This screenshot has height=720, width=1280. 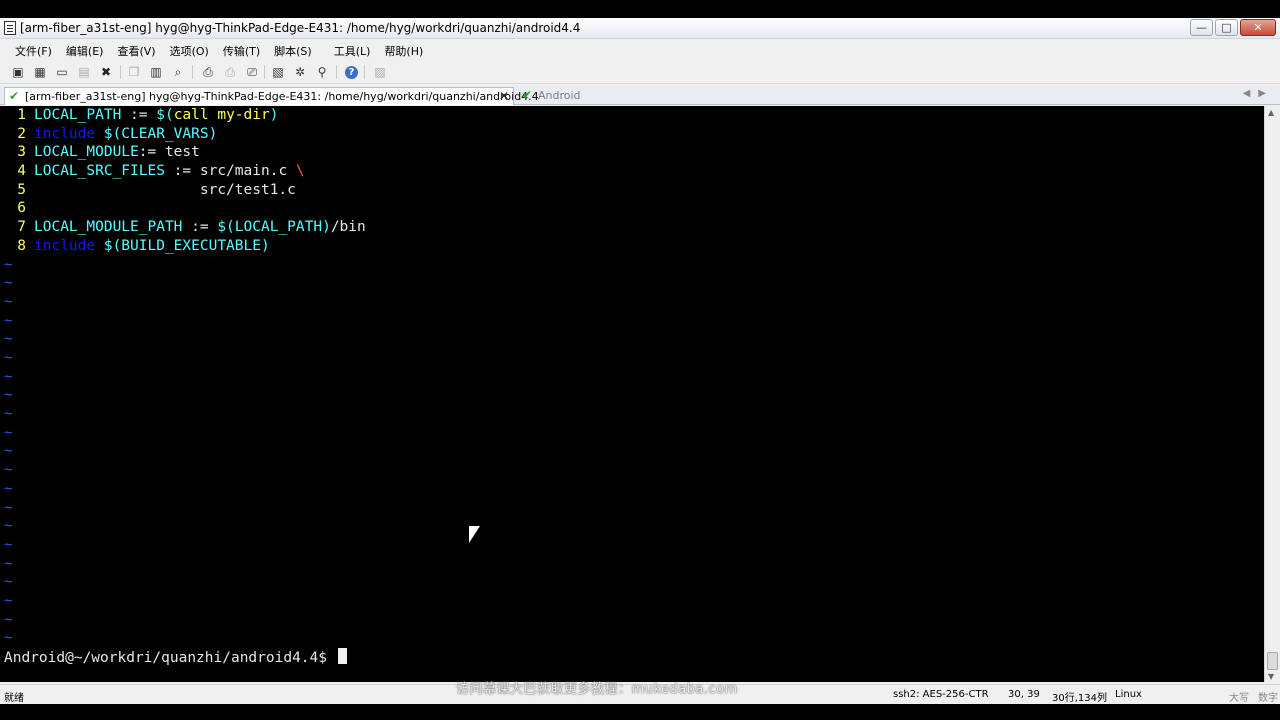 What do you see at coordinates (21, 245) in the screenshot?
I see `line-number: 8` at bounding box center [21, 245].